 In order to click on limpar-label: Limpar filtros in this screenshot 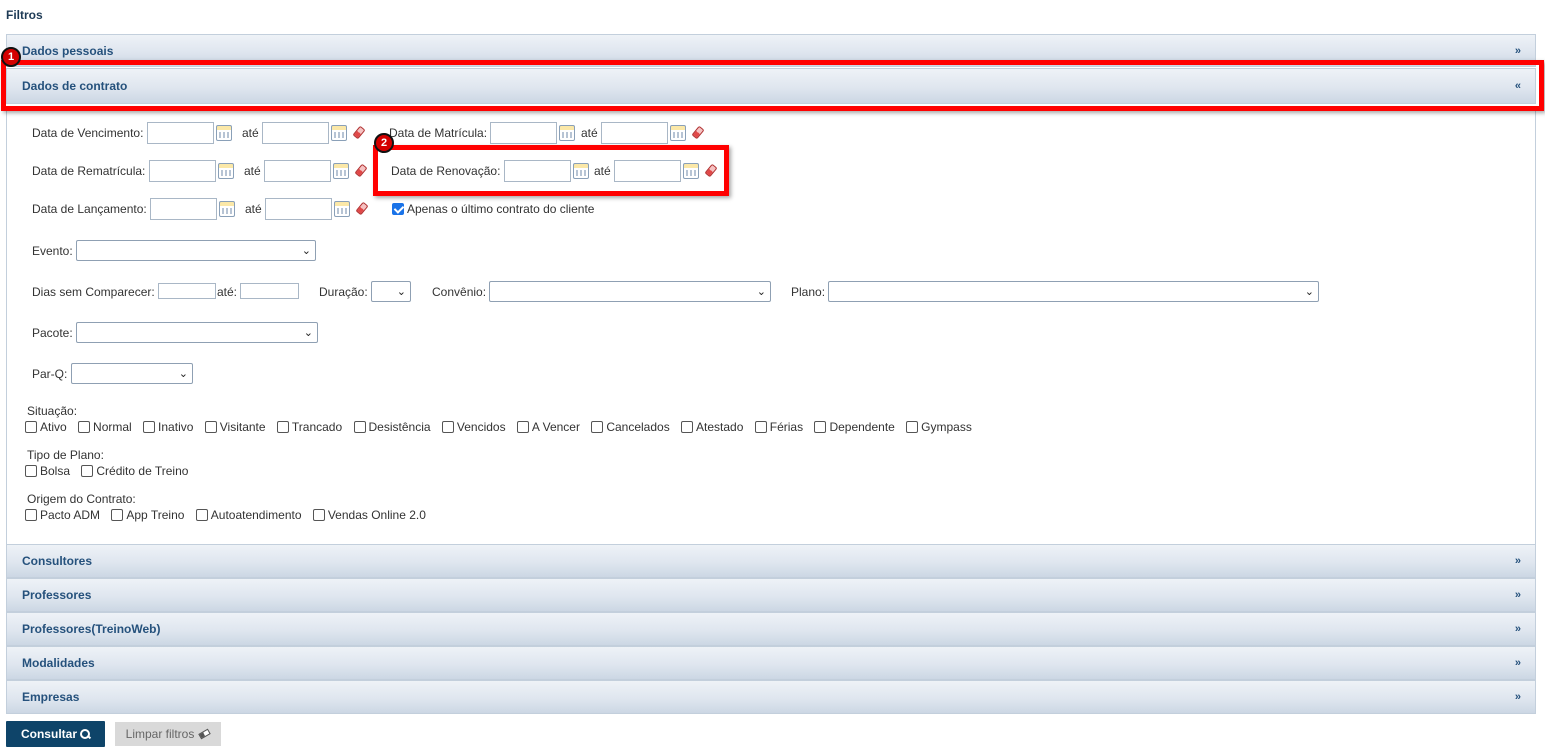, I will do `click(160, 734)`.